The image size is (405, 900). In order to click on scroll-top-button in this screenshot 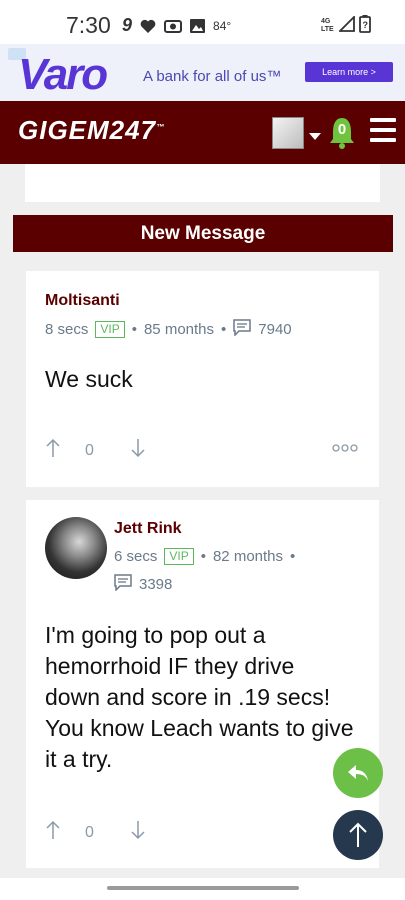, I will do `click(358, 835)`.